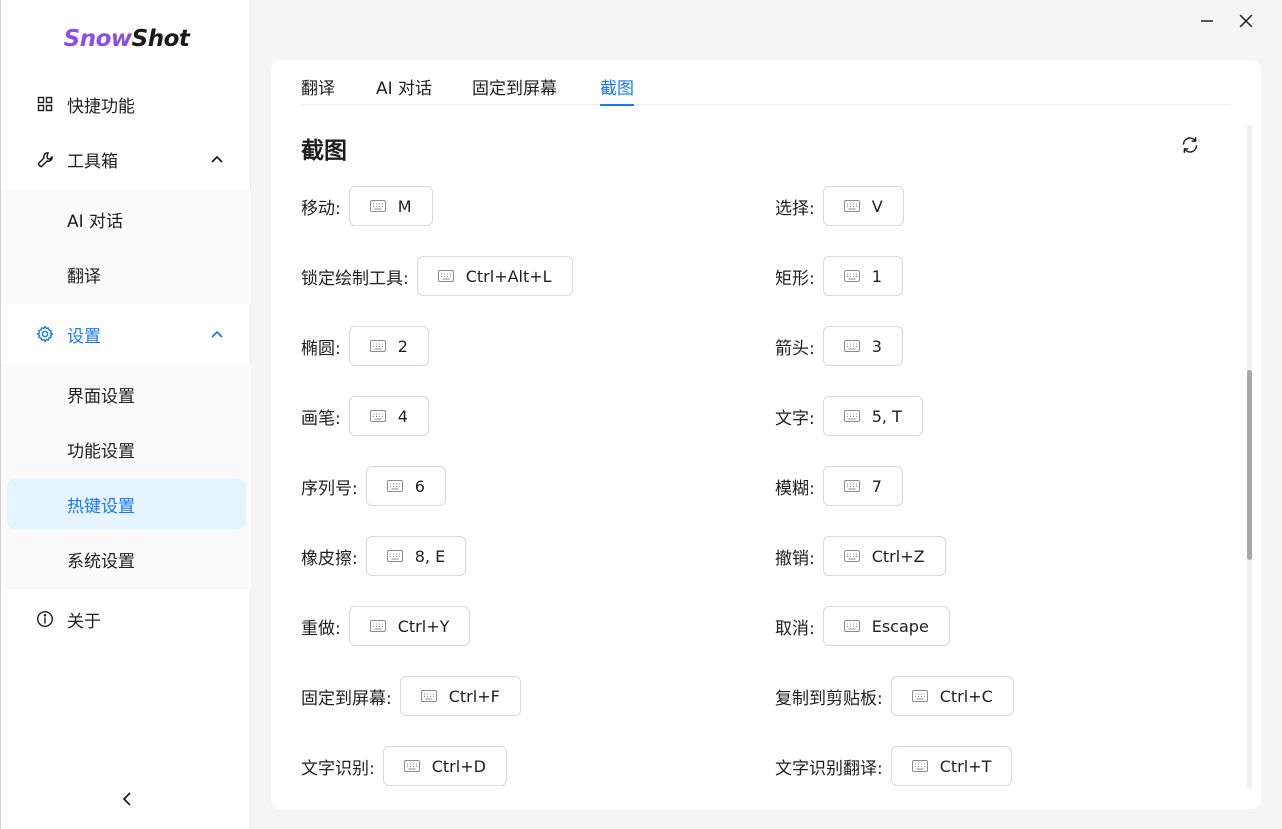 Image resolution: width=1282 pixels, height=829 pixels. I want to click on hotkey-value: 6, so click(419, 486).